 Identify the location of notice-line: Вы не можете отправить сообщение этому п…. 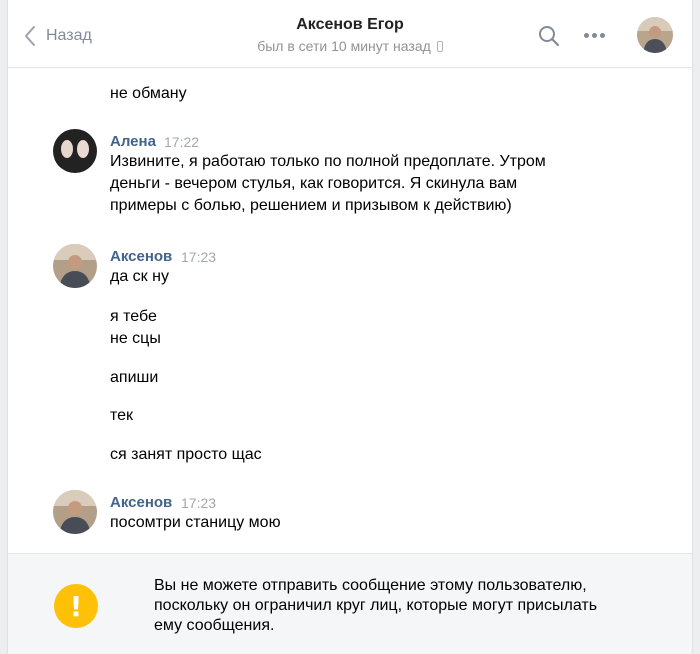
(370, 585).